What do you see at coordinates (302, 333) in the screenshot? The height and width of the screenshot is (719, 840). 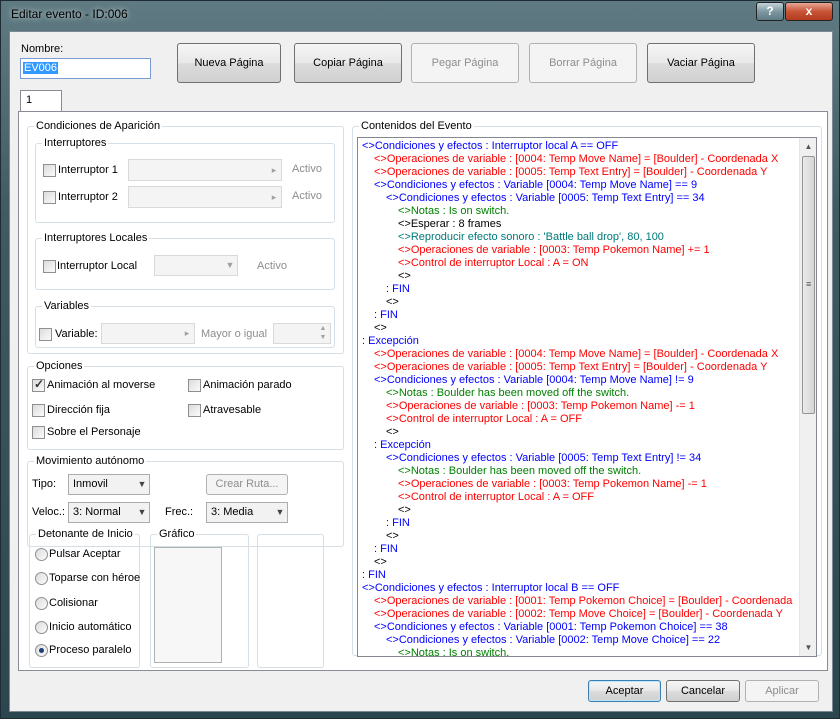 I see `variable-value-spinner: ▲ ▼` at bounding box center [302, 333].